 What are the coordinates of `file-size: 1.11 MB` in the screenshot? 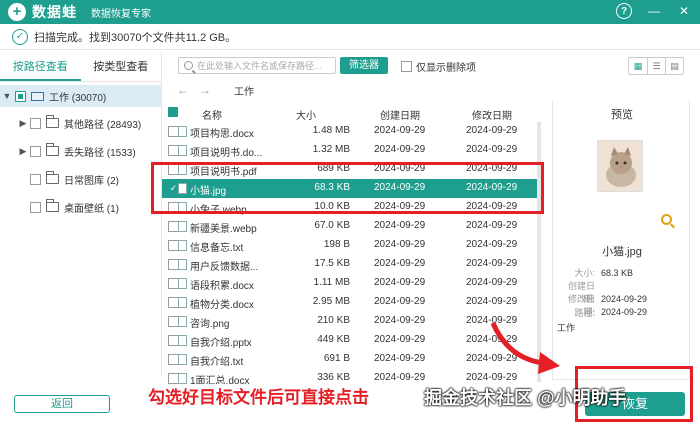 It's located at (332, 282).